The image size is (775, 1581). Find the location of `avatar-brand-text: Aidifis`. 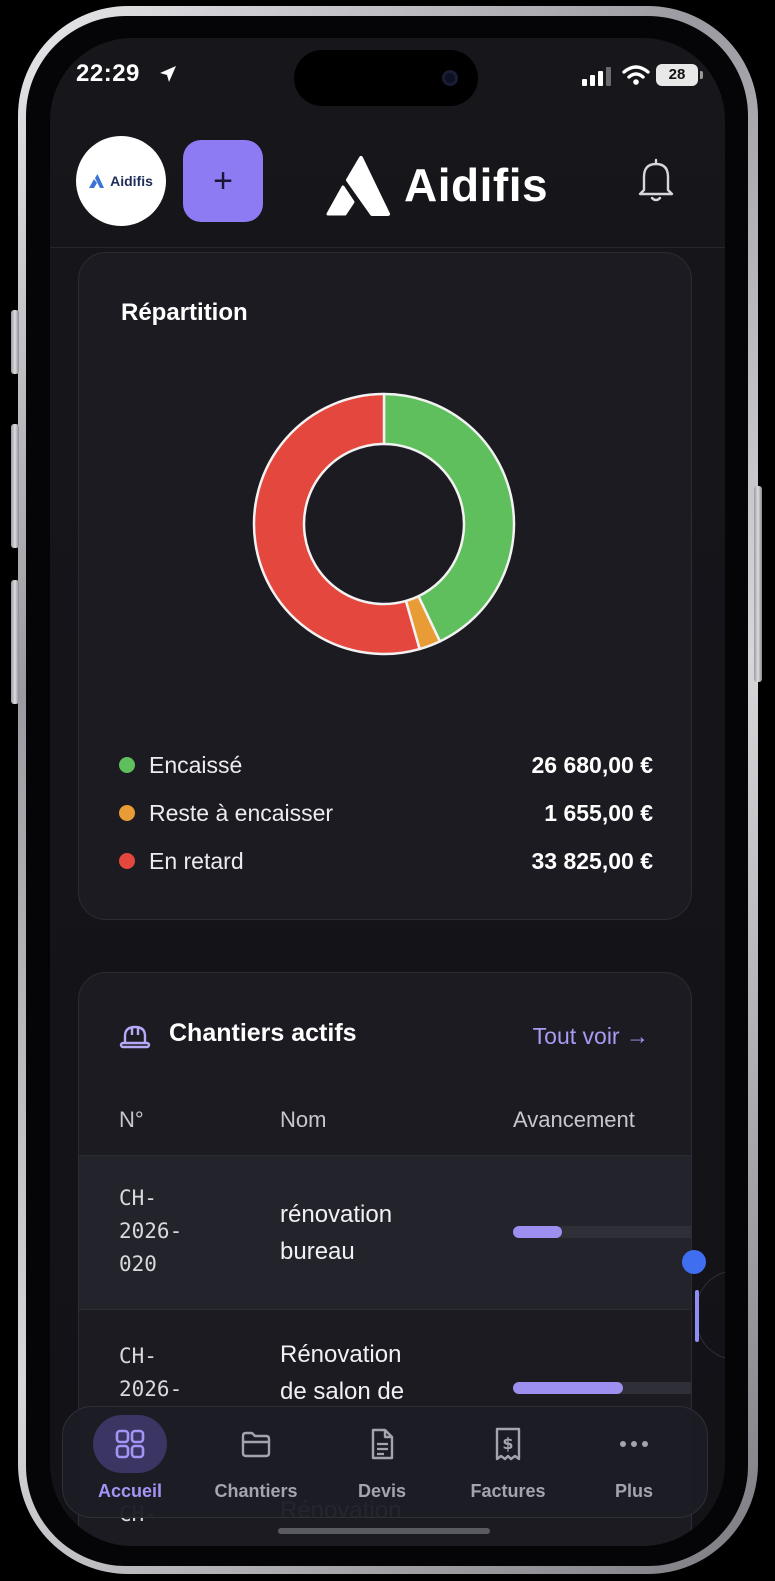

avatar-brand-text: Aidifis is located at coordinates (131, 181).